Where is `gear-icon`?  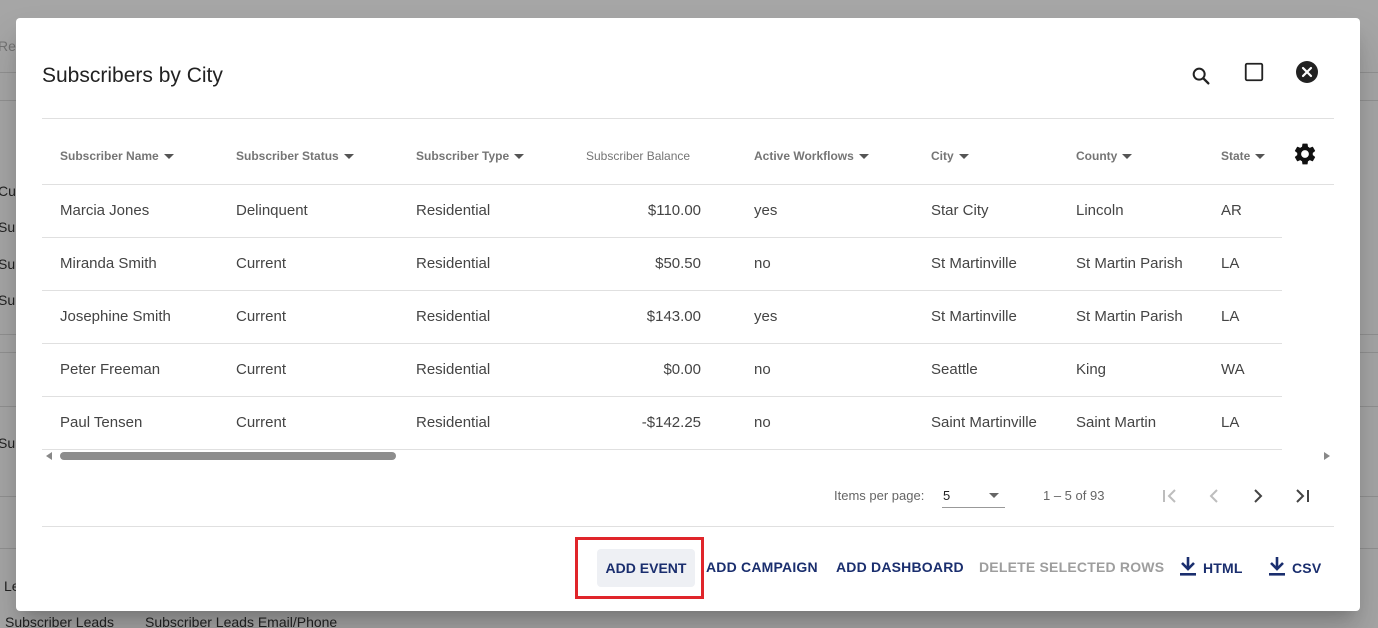
gear-icon is located at coordinates (1305, 154).